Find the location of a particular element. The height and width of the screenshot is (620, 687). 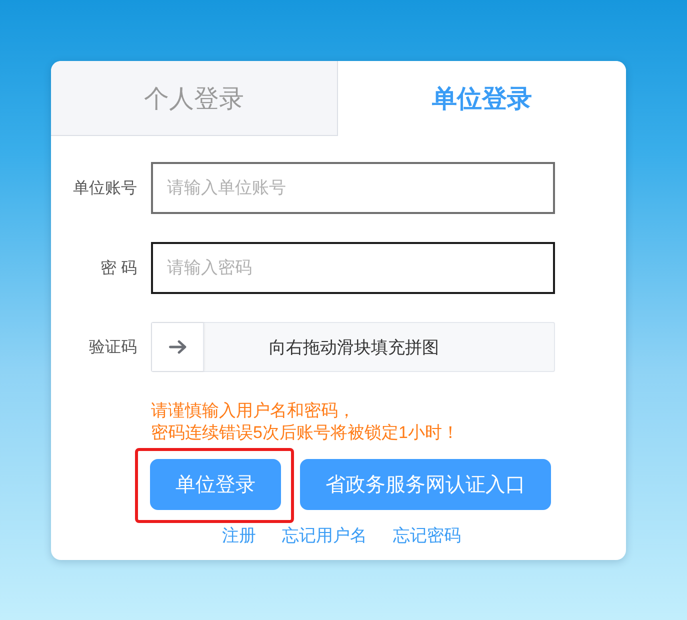

slider-hint: 向右拖动滑块填充拼图 is located at coordinates (354, 347).